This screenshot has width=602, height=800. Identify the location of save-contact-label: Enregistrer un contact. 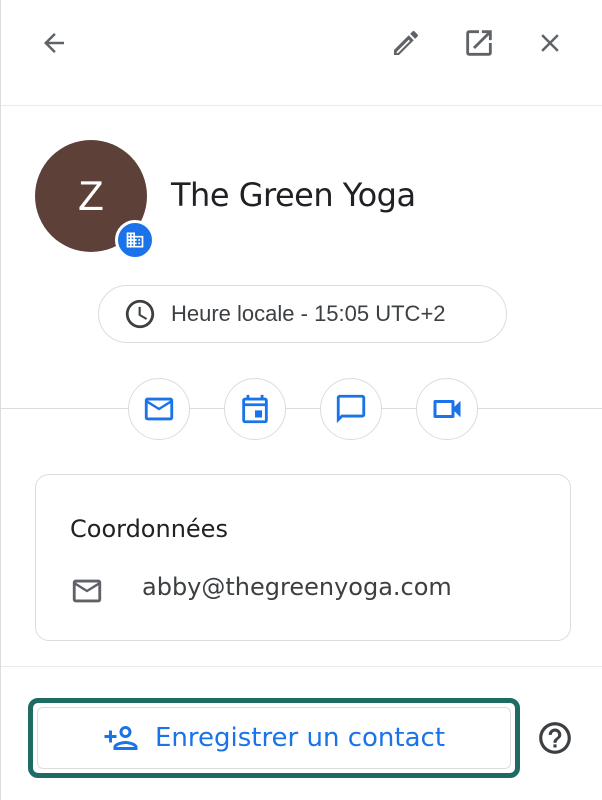
(300, 738).